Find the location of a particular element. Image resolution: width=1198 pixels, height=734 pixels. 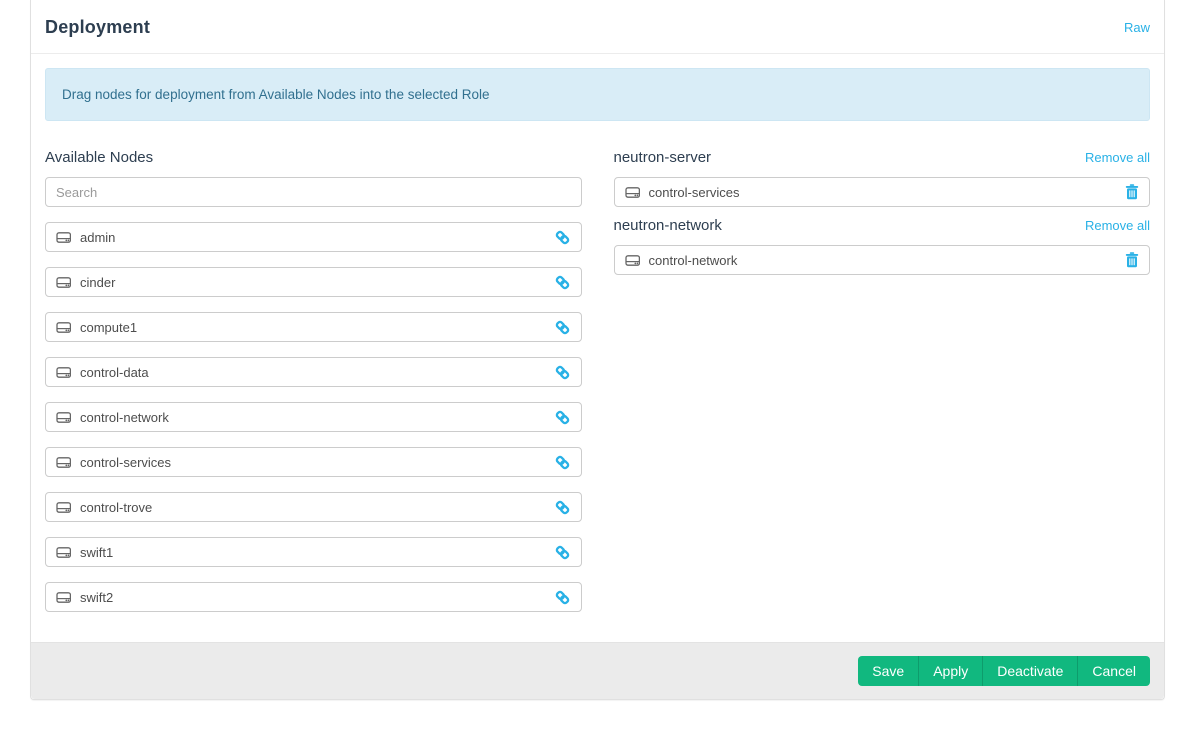

available-node-row-control-trove: control-trove is located at coordinates (313, 507).